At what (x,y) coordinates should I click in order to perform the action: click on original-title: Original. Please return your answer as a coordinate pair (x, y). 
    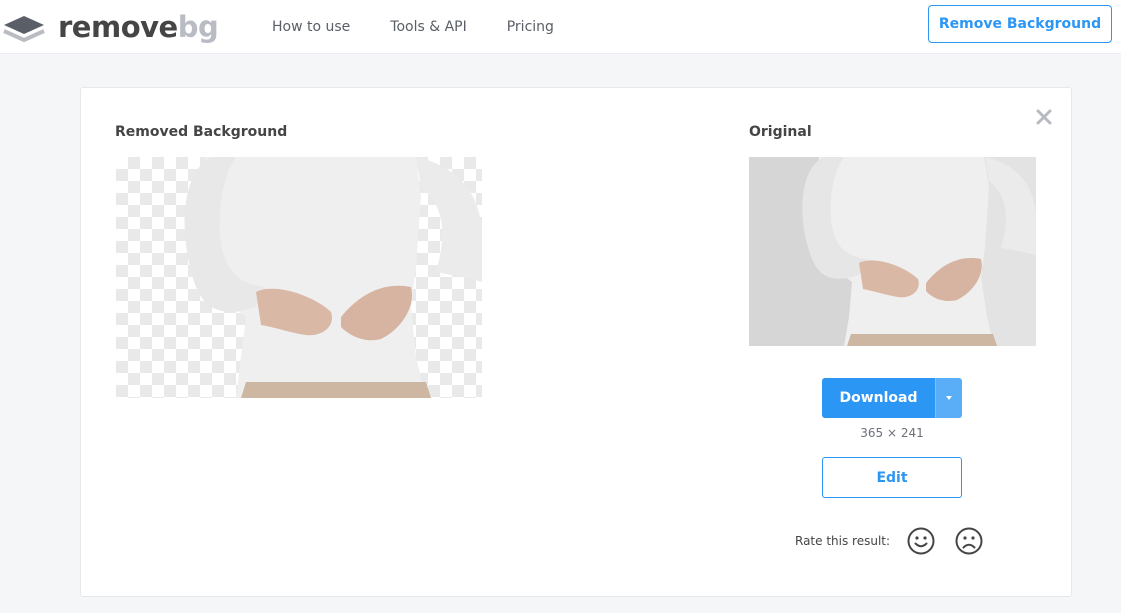
    Looking at the image, I should click on (780, 132).